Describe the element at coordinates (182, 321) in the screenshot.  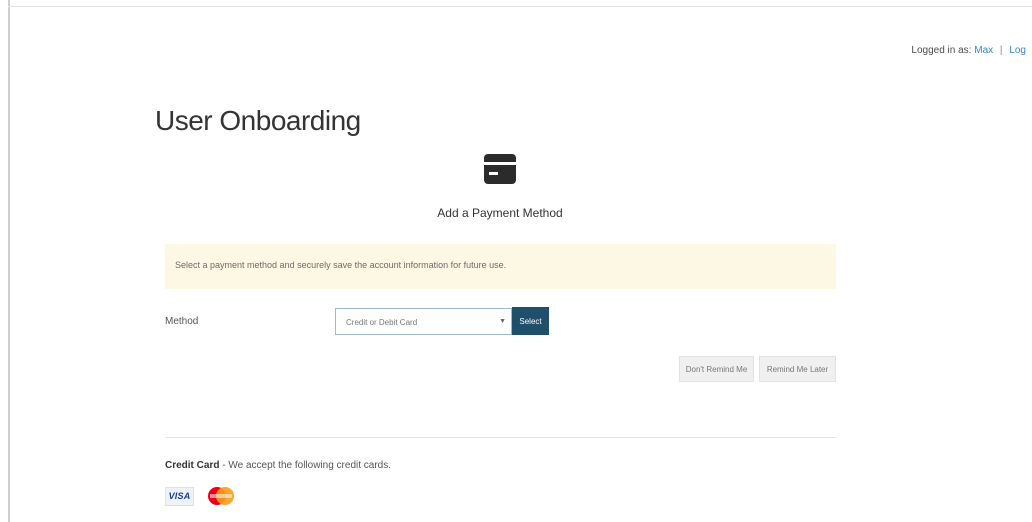
I see `method-label: Method` at that location.